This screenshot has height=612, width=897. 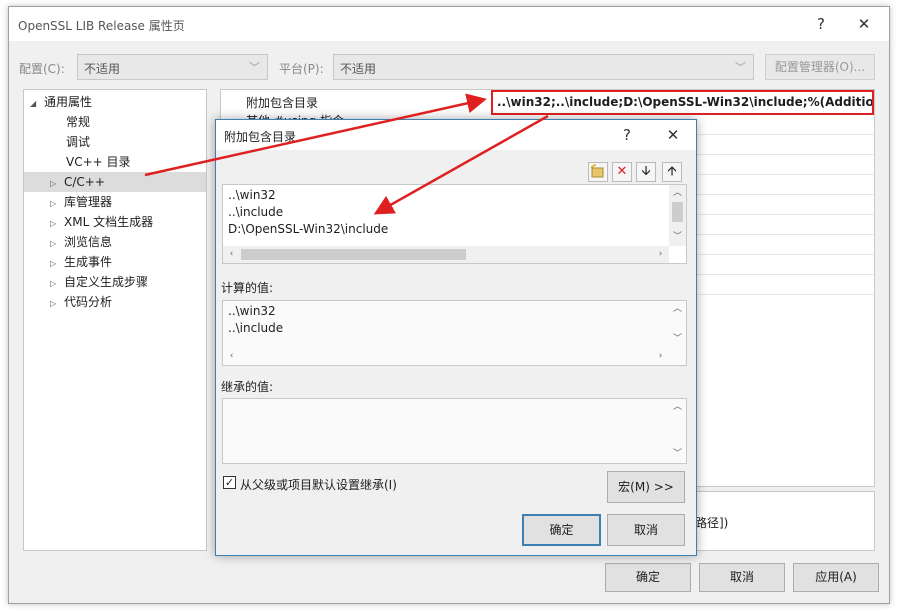 I want to click on arrow-tree-to-field, so click(x=315, y=135).